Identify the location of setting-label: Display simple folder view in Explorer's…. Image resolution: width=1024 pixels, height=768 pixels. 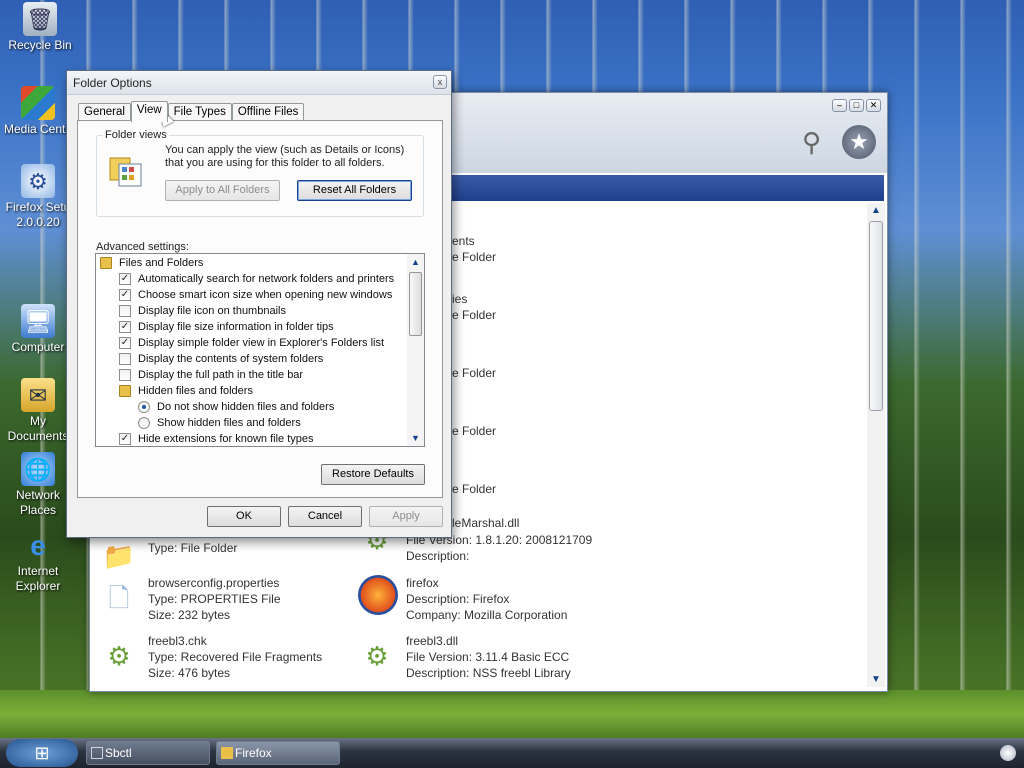
(261, 343).